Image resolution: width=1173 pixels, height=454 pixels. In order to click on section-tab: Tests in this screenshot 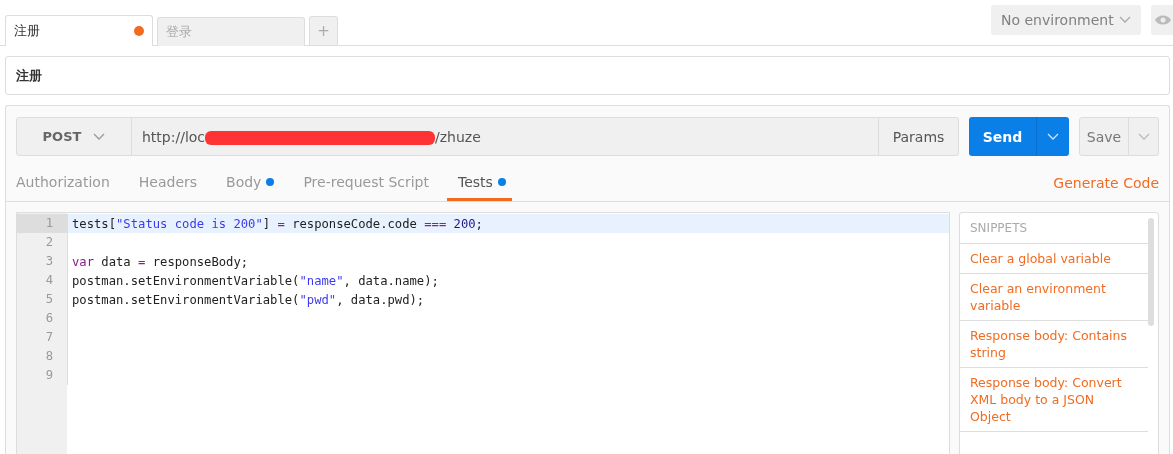, I will do `click(479, 187)`.